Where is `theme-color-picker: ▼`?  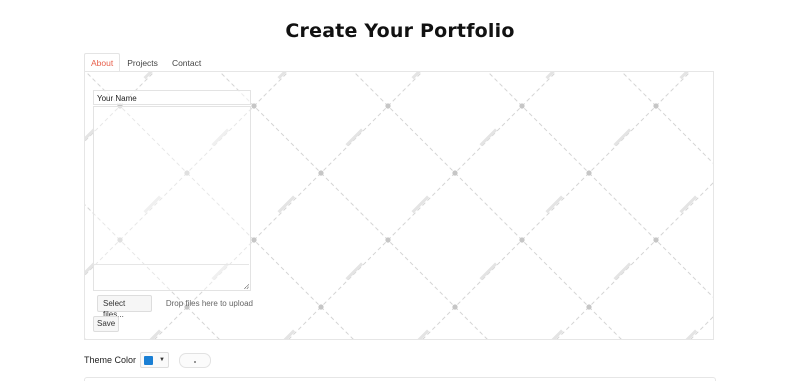
theme-color-picker: ▼ is located at coordinates (154, 360).